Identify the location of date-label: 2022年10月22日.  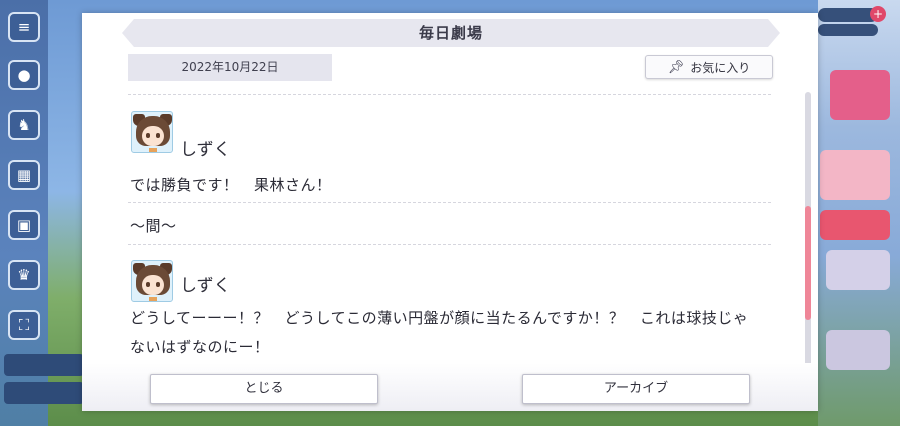
(230, 67).